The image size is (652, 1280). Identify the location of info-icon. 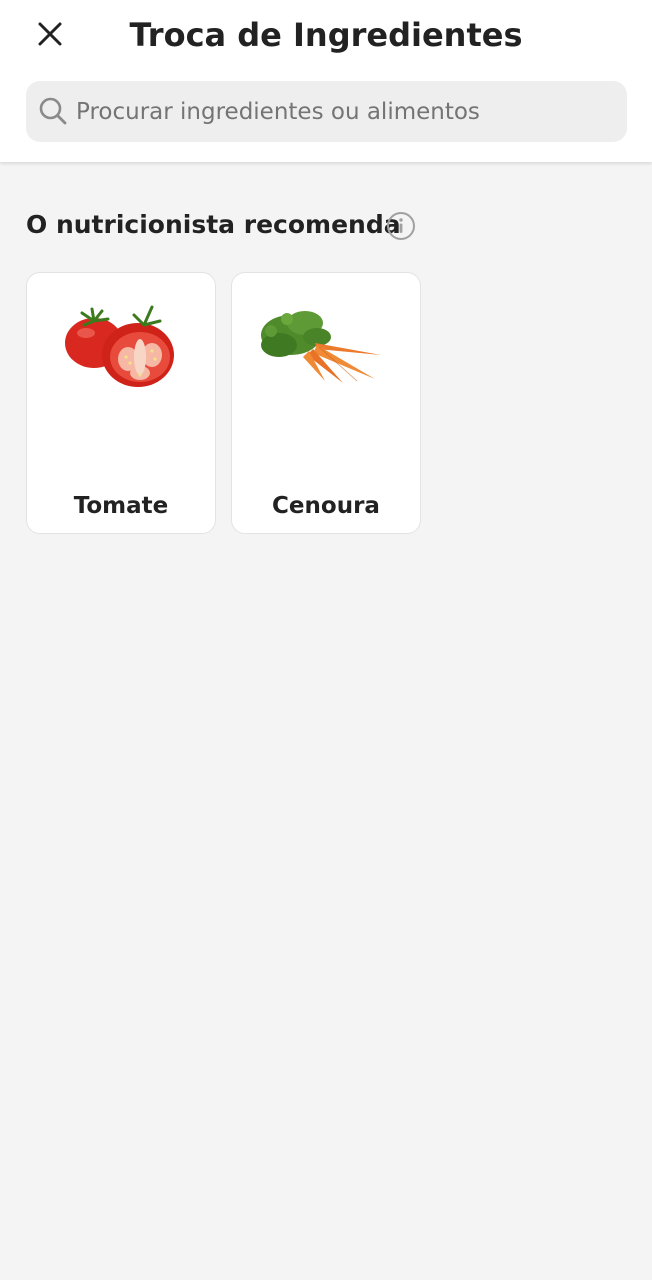
(401, 226).